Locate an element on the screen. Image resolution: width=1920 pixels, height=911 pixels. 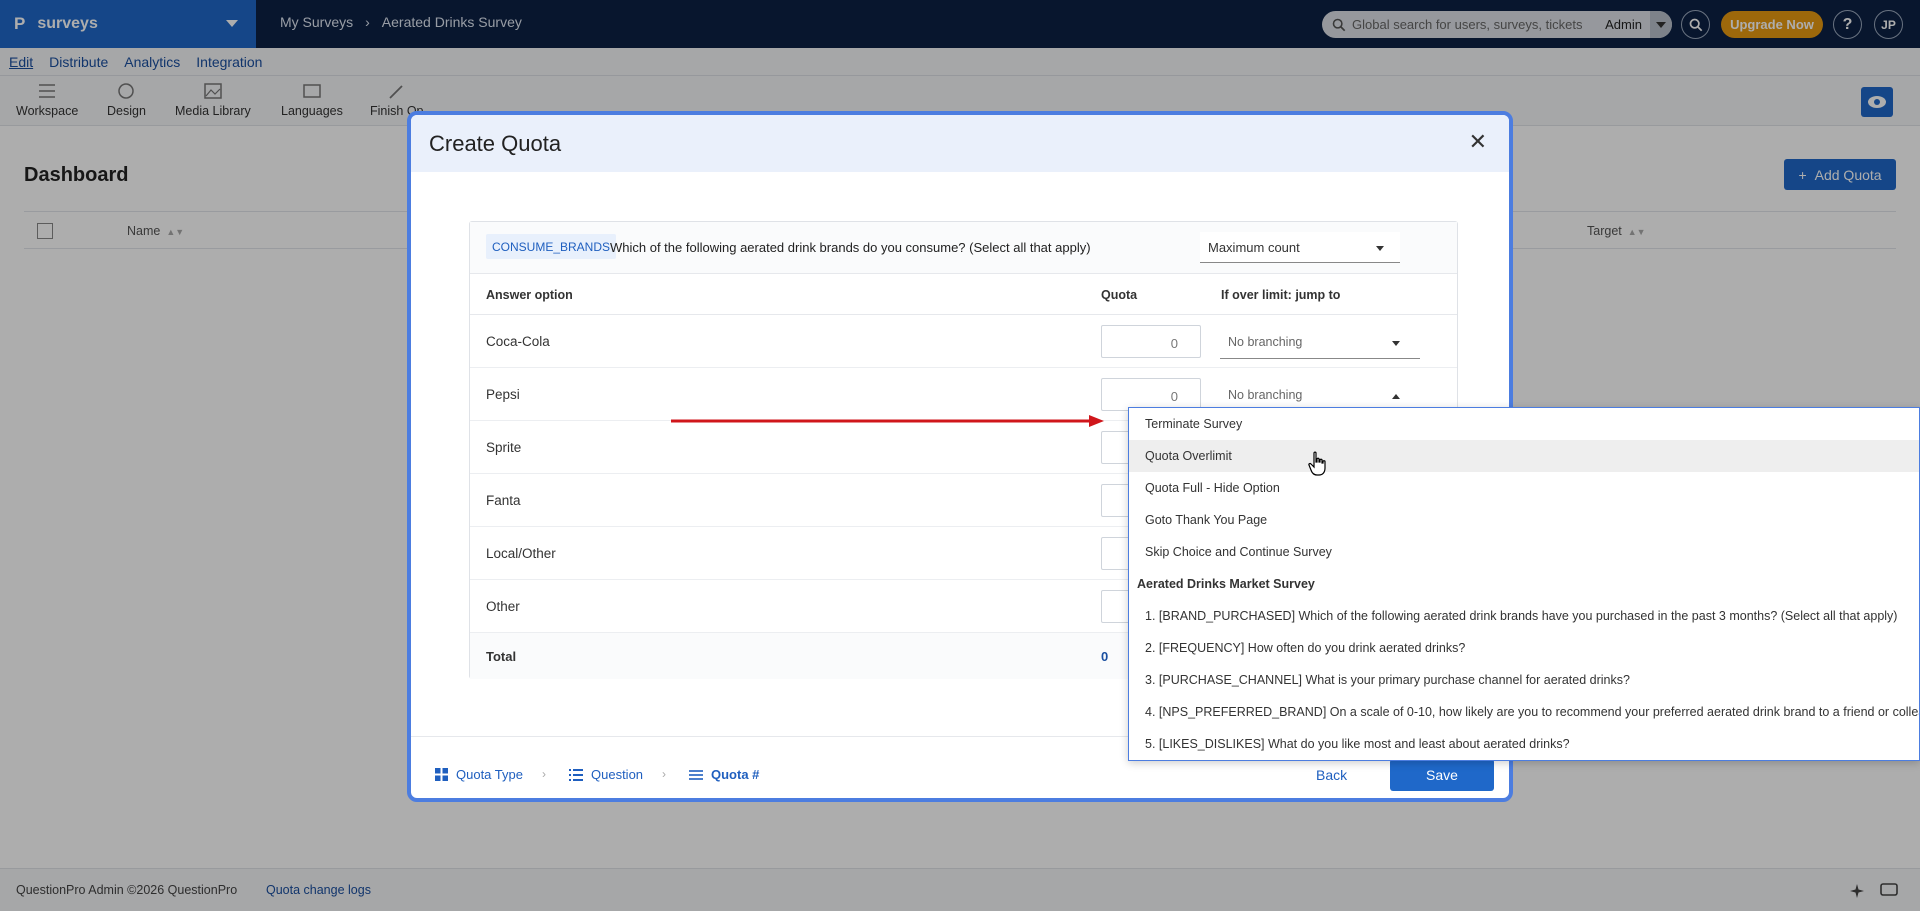
total-value: 0 is located at coordinates (1105, 656).